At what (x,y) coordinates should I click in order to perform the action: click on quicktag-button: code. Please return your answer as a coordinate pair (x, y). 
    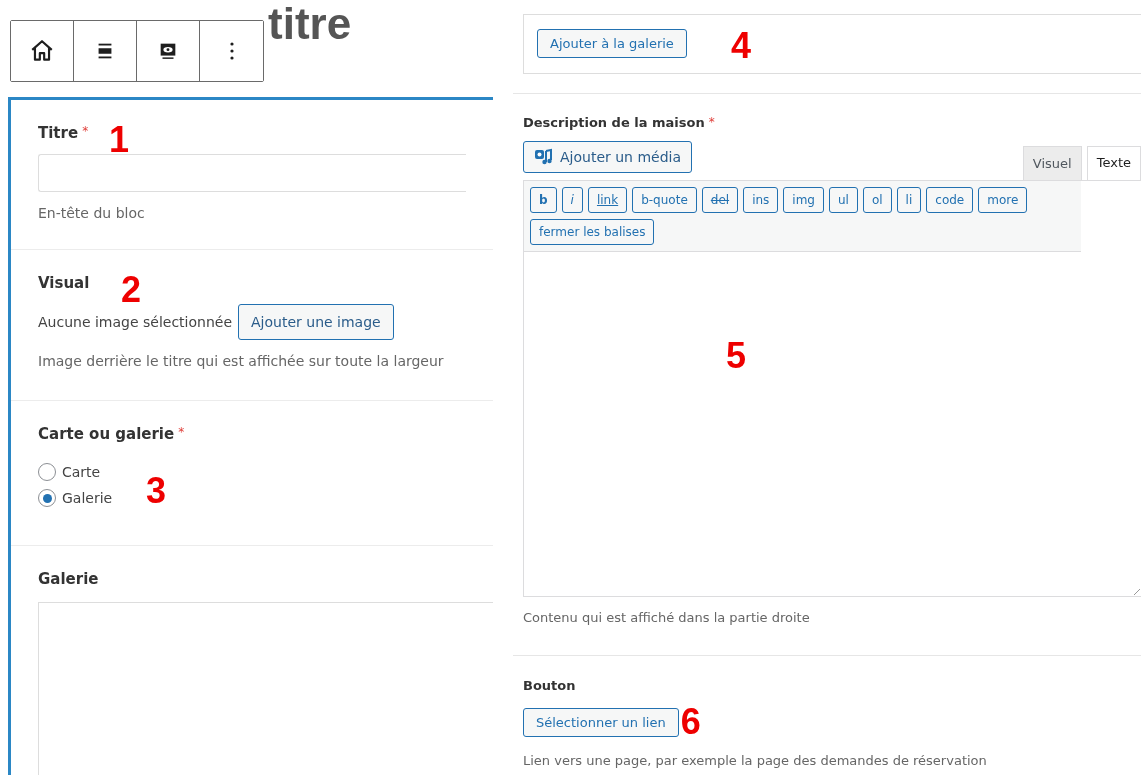
    Looking at the image, I should click on (950, 200).